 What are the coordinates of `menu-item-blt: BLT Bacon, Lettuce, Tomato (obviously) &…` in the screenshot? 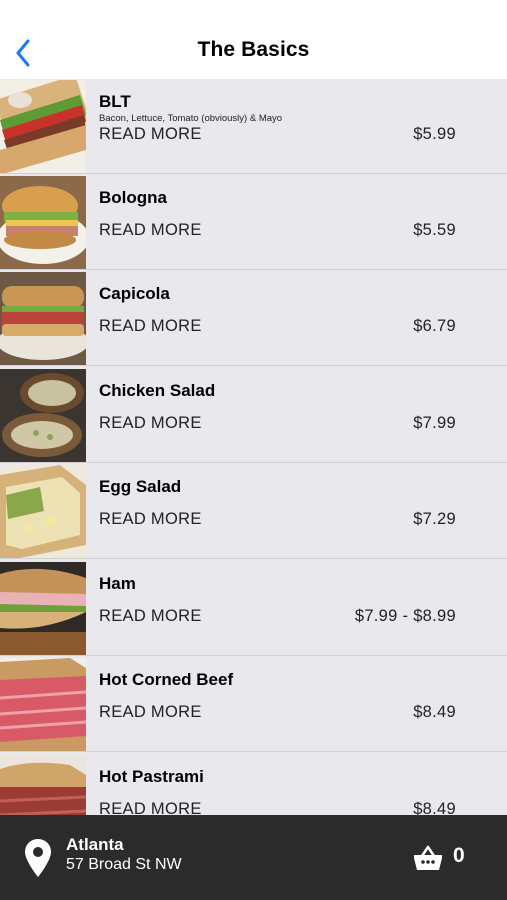 It's located at (253, 126).